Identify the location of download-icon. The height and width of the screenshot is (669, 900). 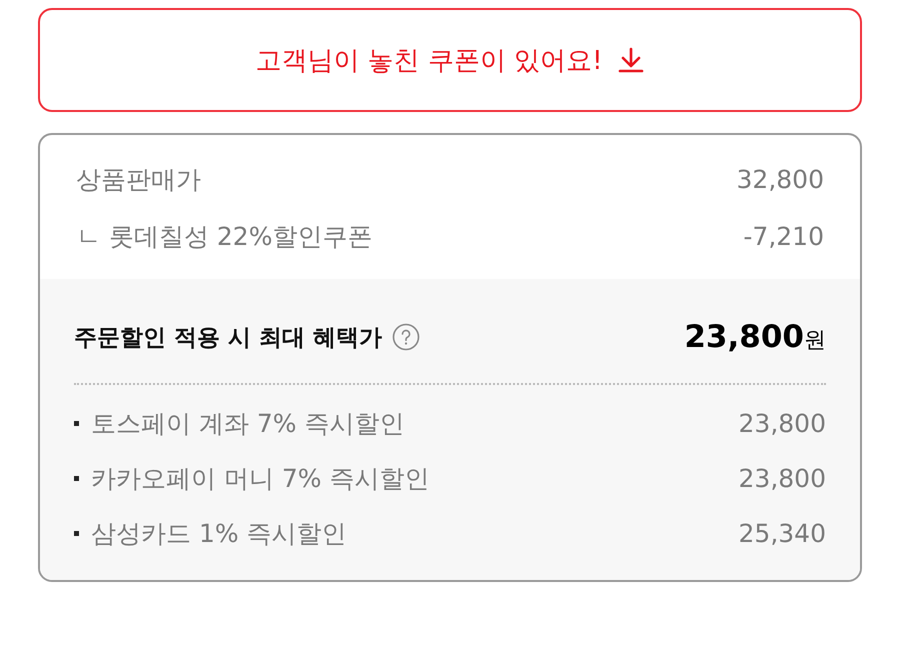
(630, 60).